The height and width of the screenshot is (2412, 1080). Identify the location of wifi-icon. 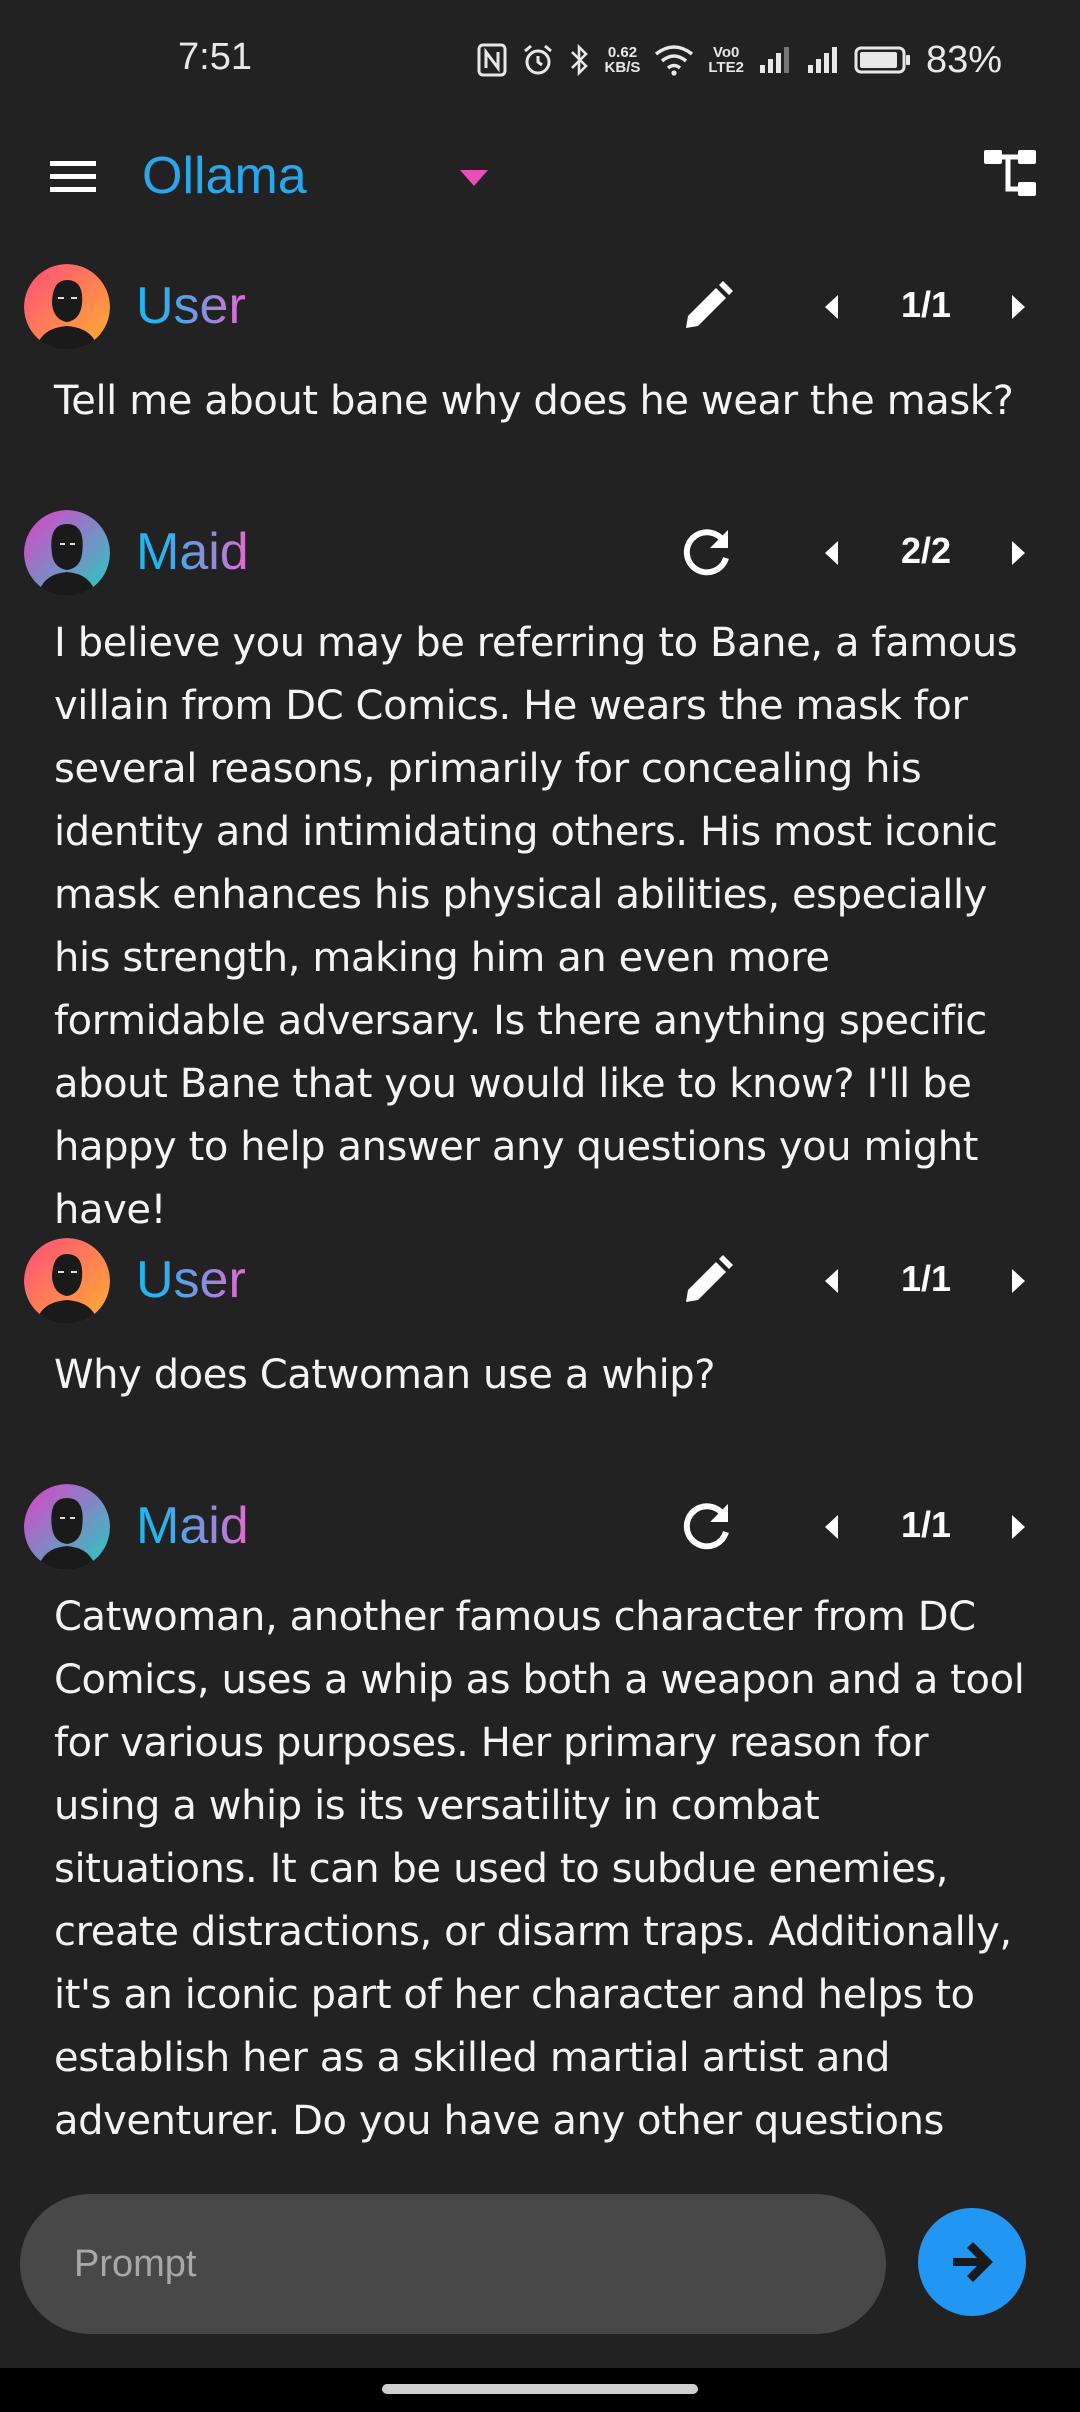
(674, 60).